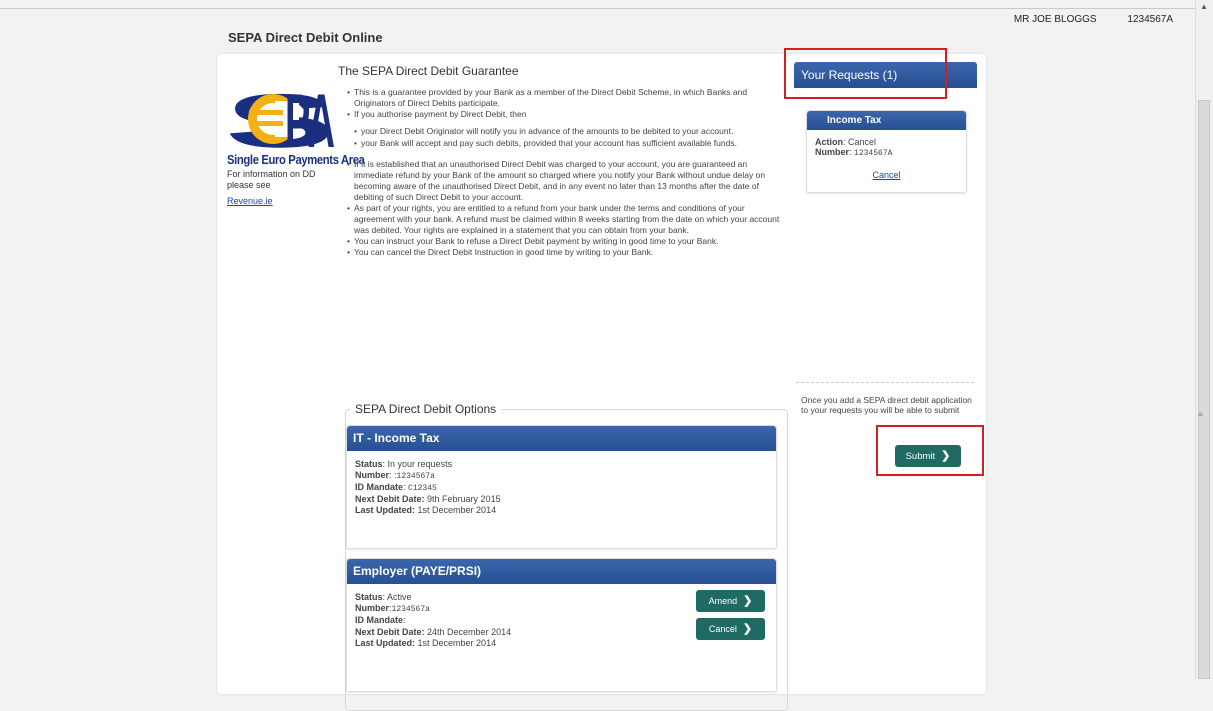  Describe the element at coordinates (426, 409) in the screenshot. I see `dd-options-title: SEPA Direct Debit Options` at that location.